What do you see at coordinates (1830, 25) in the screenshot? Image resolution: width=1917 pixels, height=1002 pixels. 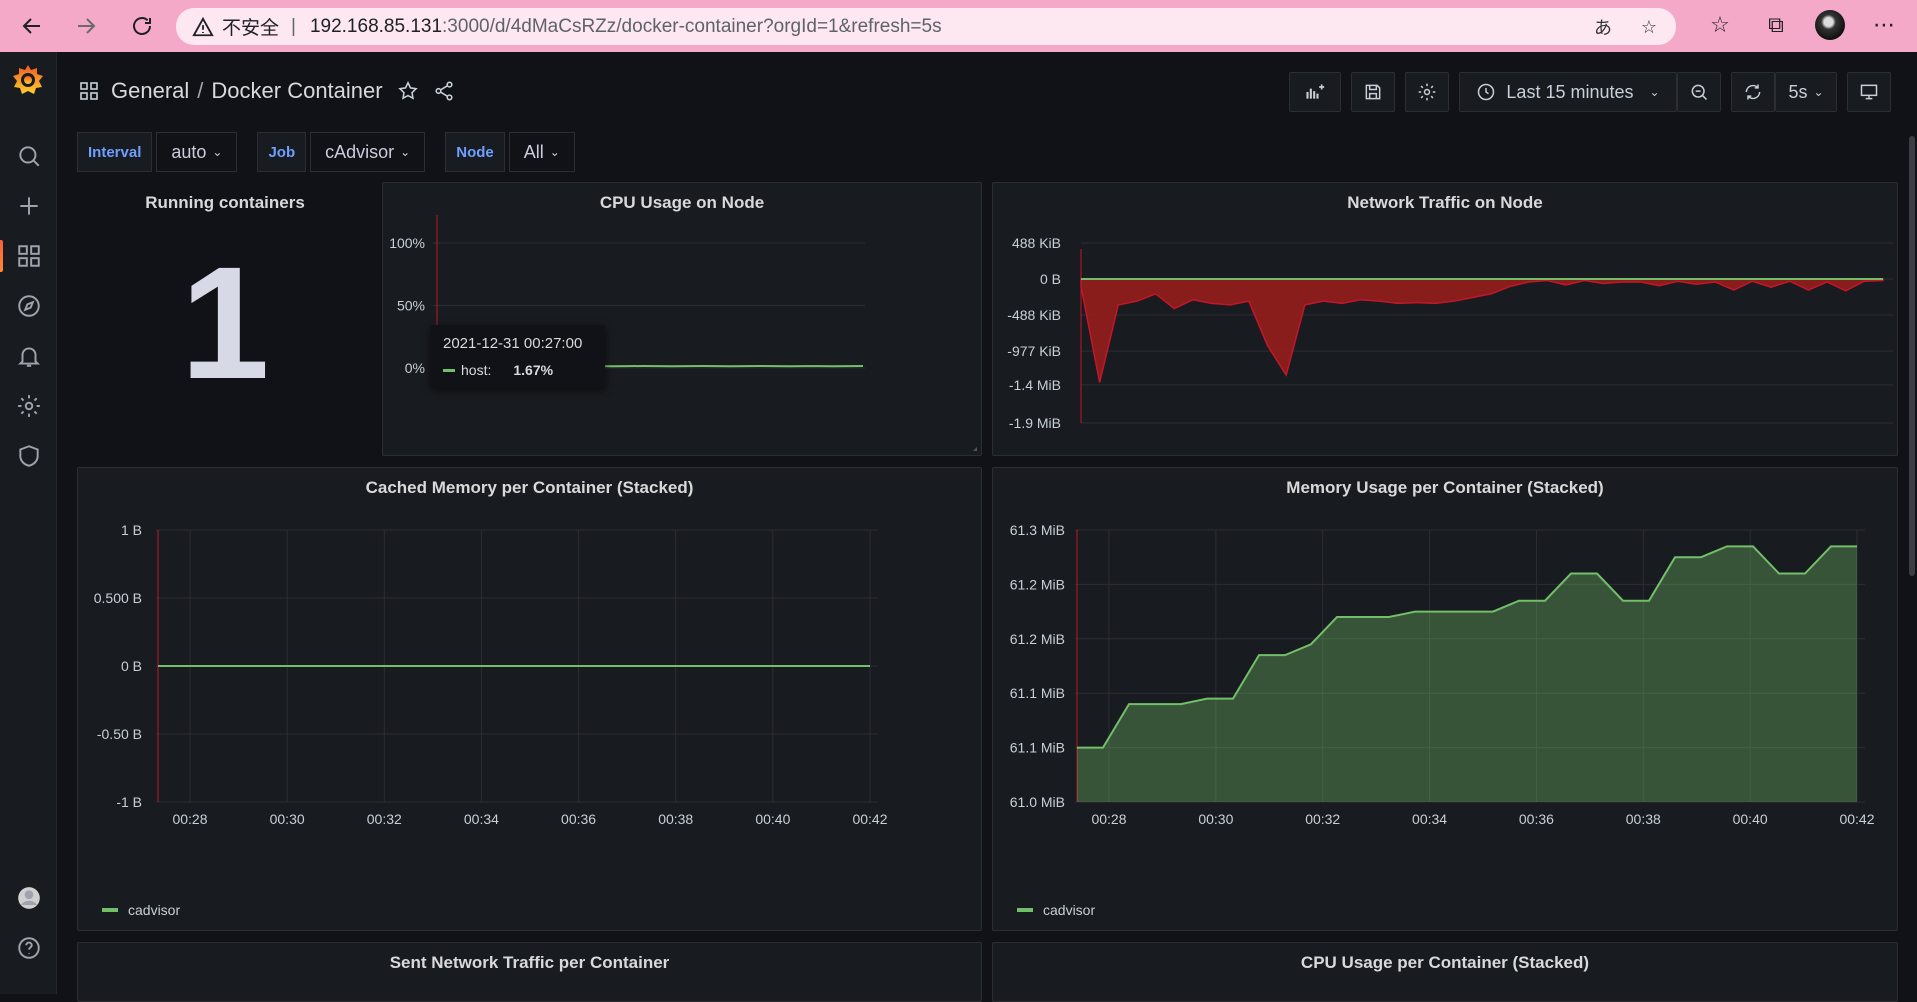 I see `profile-avatar` at bounding box center [1830, 25].